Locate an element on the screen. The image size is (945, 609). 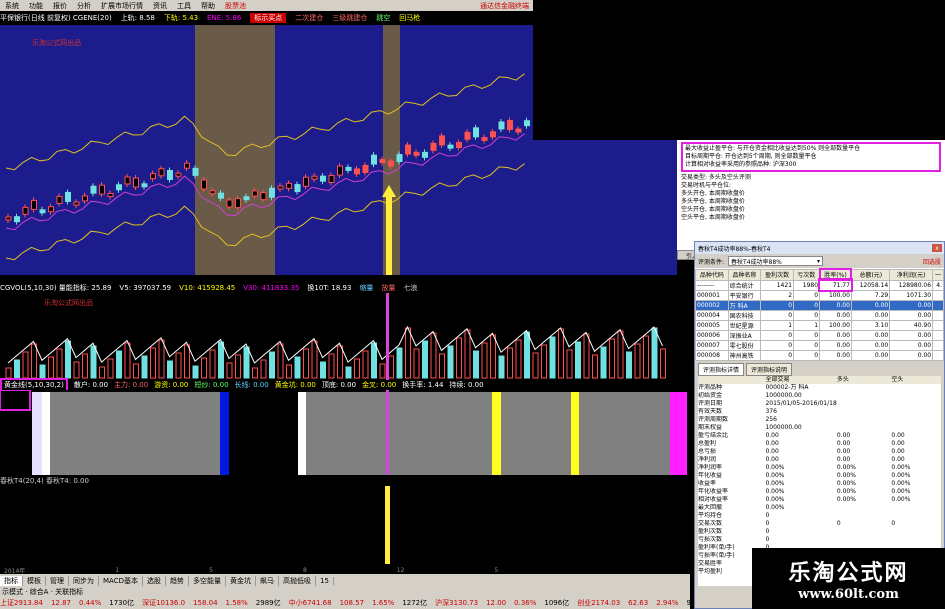
table-row: 000002 万 科A 0 0 0.00 0.00 0.00 is located at coordinates (819, 305).